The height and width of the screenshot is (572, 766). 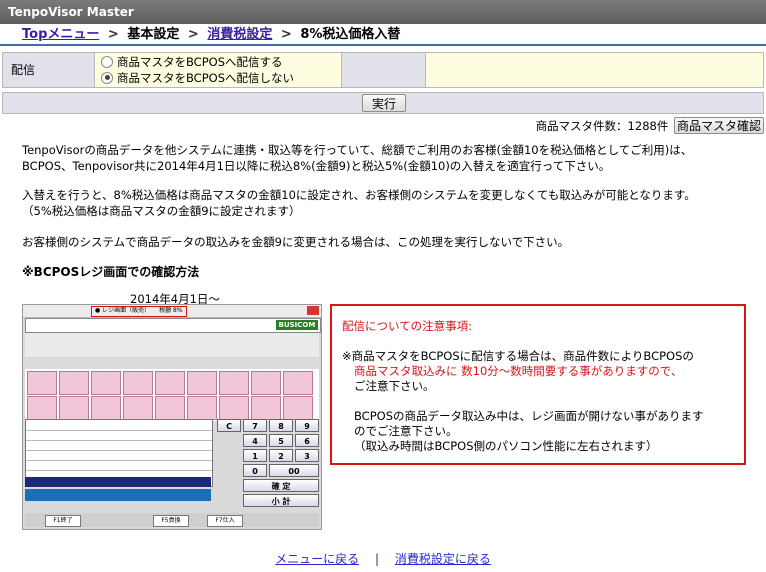 I want to click on option-spacer, so click(x=384, y=70).